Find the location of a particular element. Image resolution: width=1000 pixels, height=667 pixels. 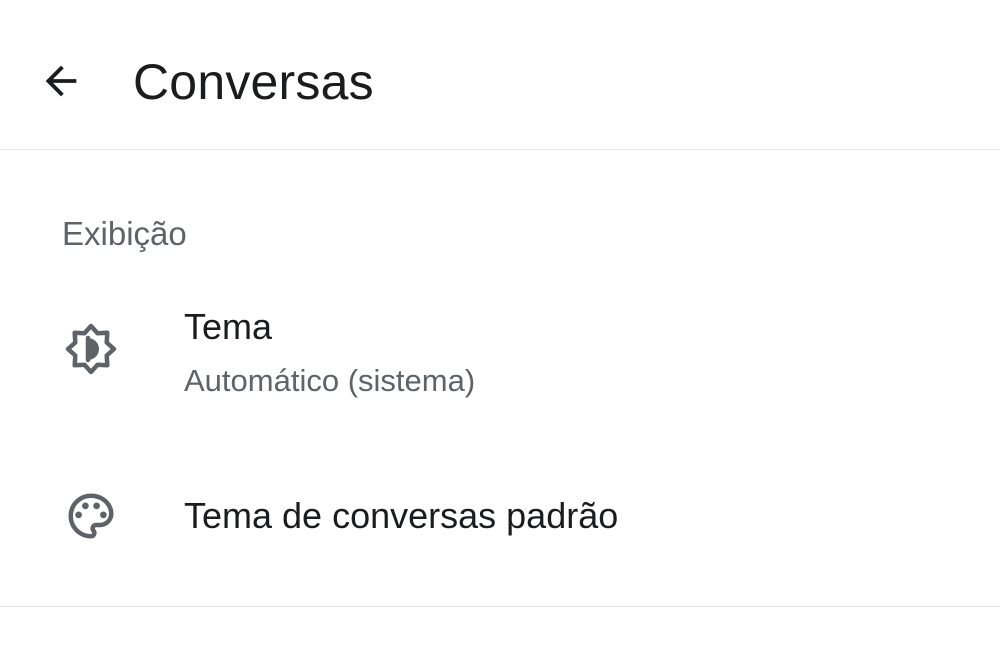

arrow-back-icon is located at coordinates (61, 81).